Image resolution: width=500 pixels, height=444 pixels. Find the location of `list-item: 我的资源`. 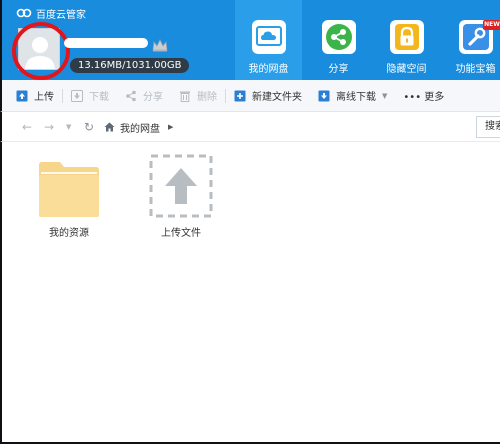

list-item: 我的资源 is located at coordinates (69, 199).